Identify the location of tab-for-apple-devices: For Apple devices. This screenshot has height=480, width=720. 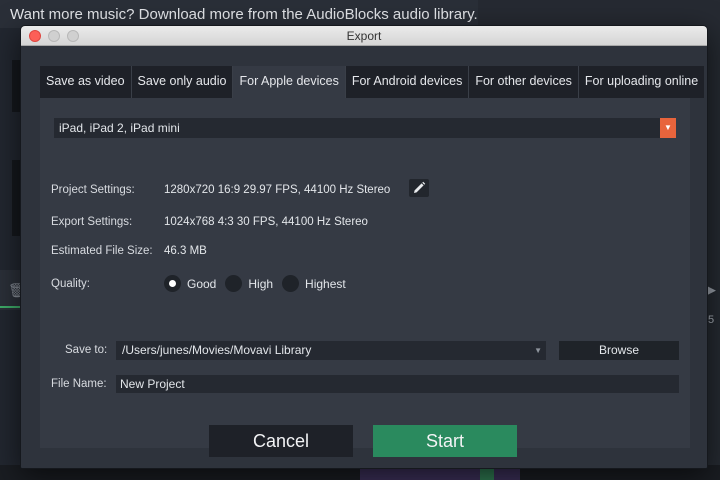
(289, 82).